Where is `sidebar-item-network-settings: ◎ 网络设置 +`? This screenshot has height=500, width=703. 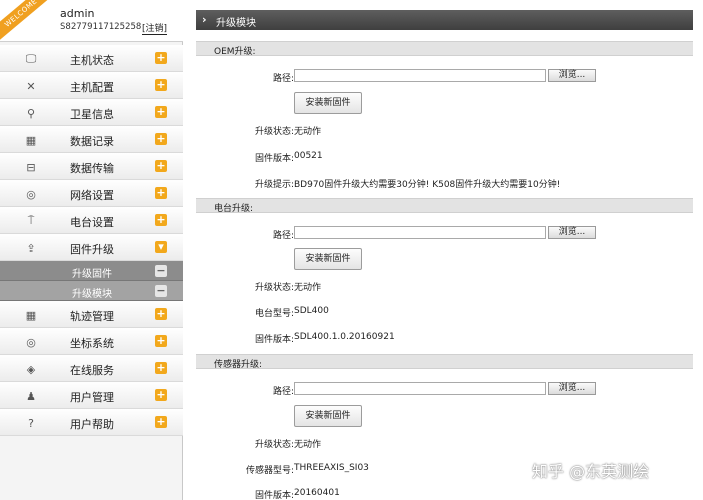
sidebar-item-network-settings: ◎ 网络设置 + is located at coordinates (91, 193).